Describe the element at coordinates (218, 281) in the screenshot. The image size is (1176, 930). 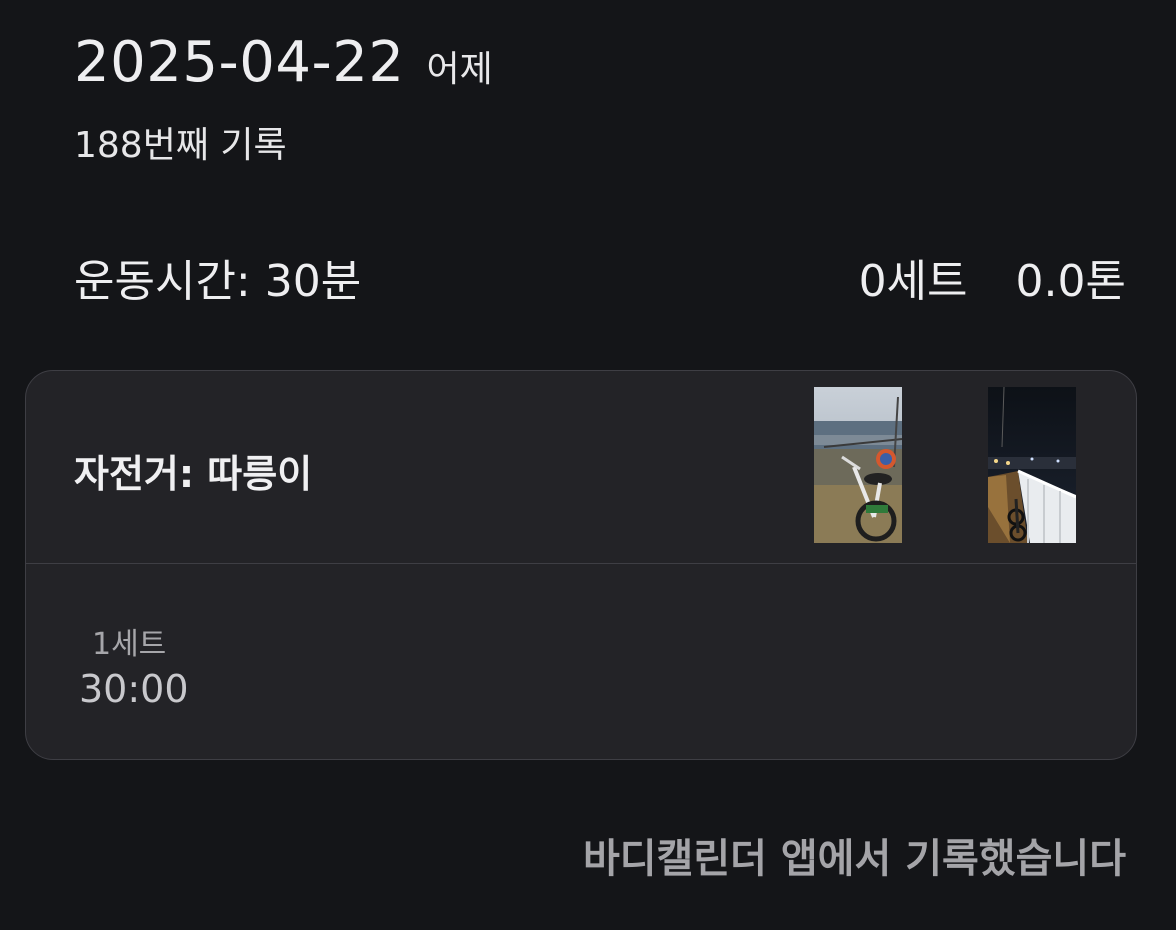
I see `workout-duration: 운동시간: 30분` at that location.